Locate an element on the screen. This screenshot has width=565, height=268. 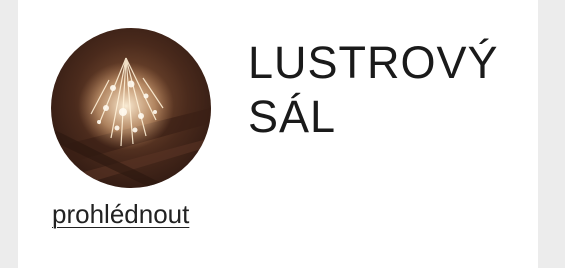
view-link: prohlédnout is located at coordinates (120, 214).